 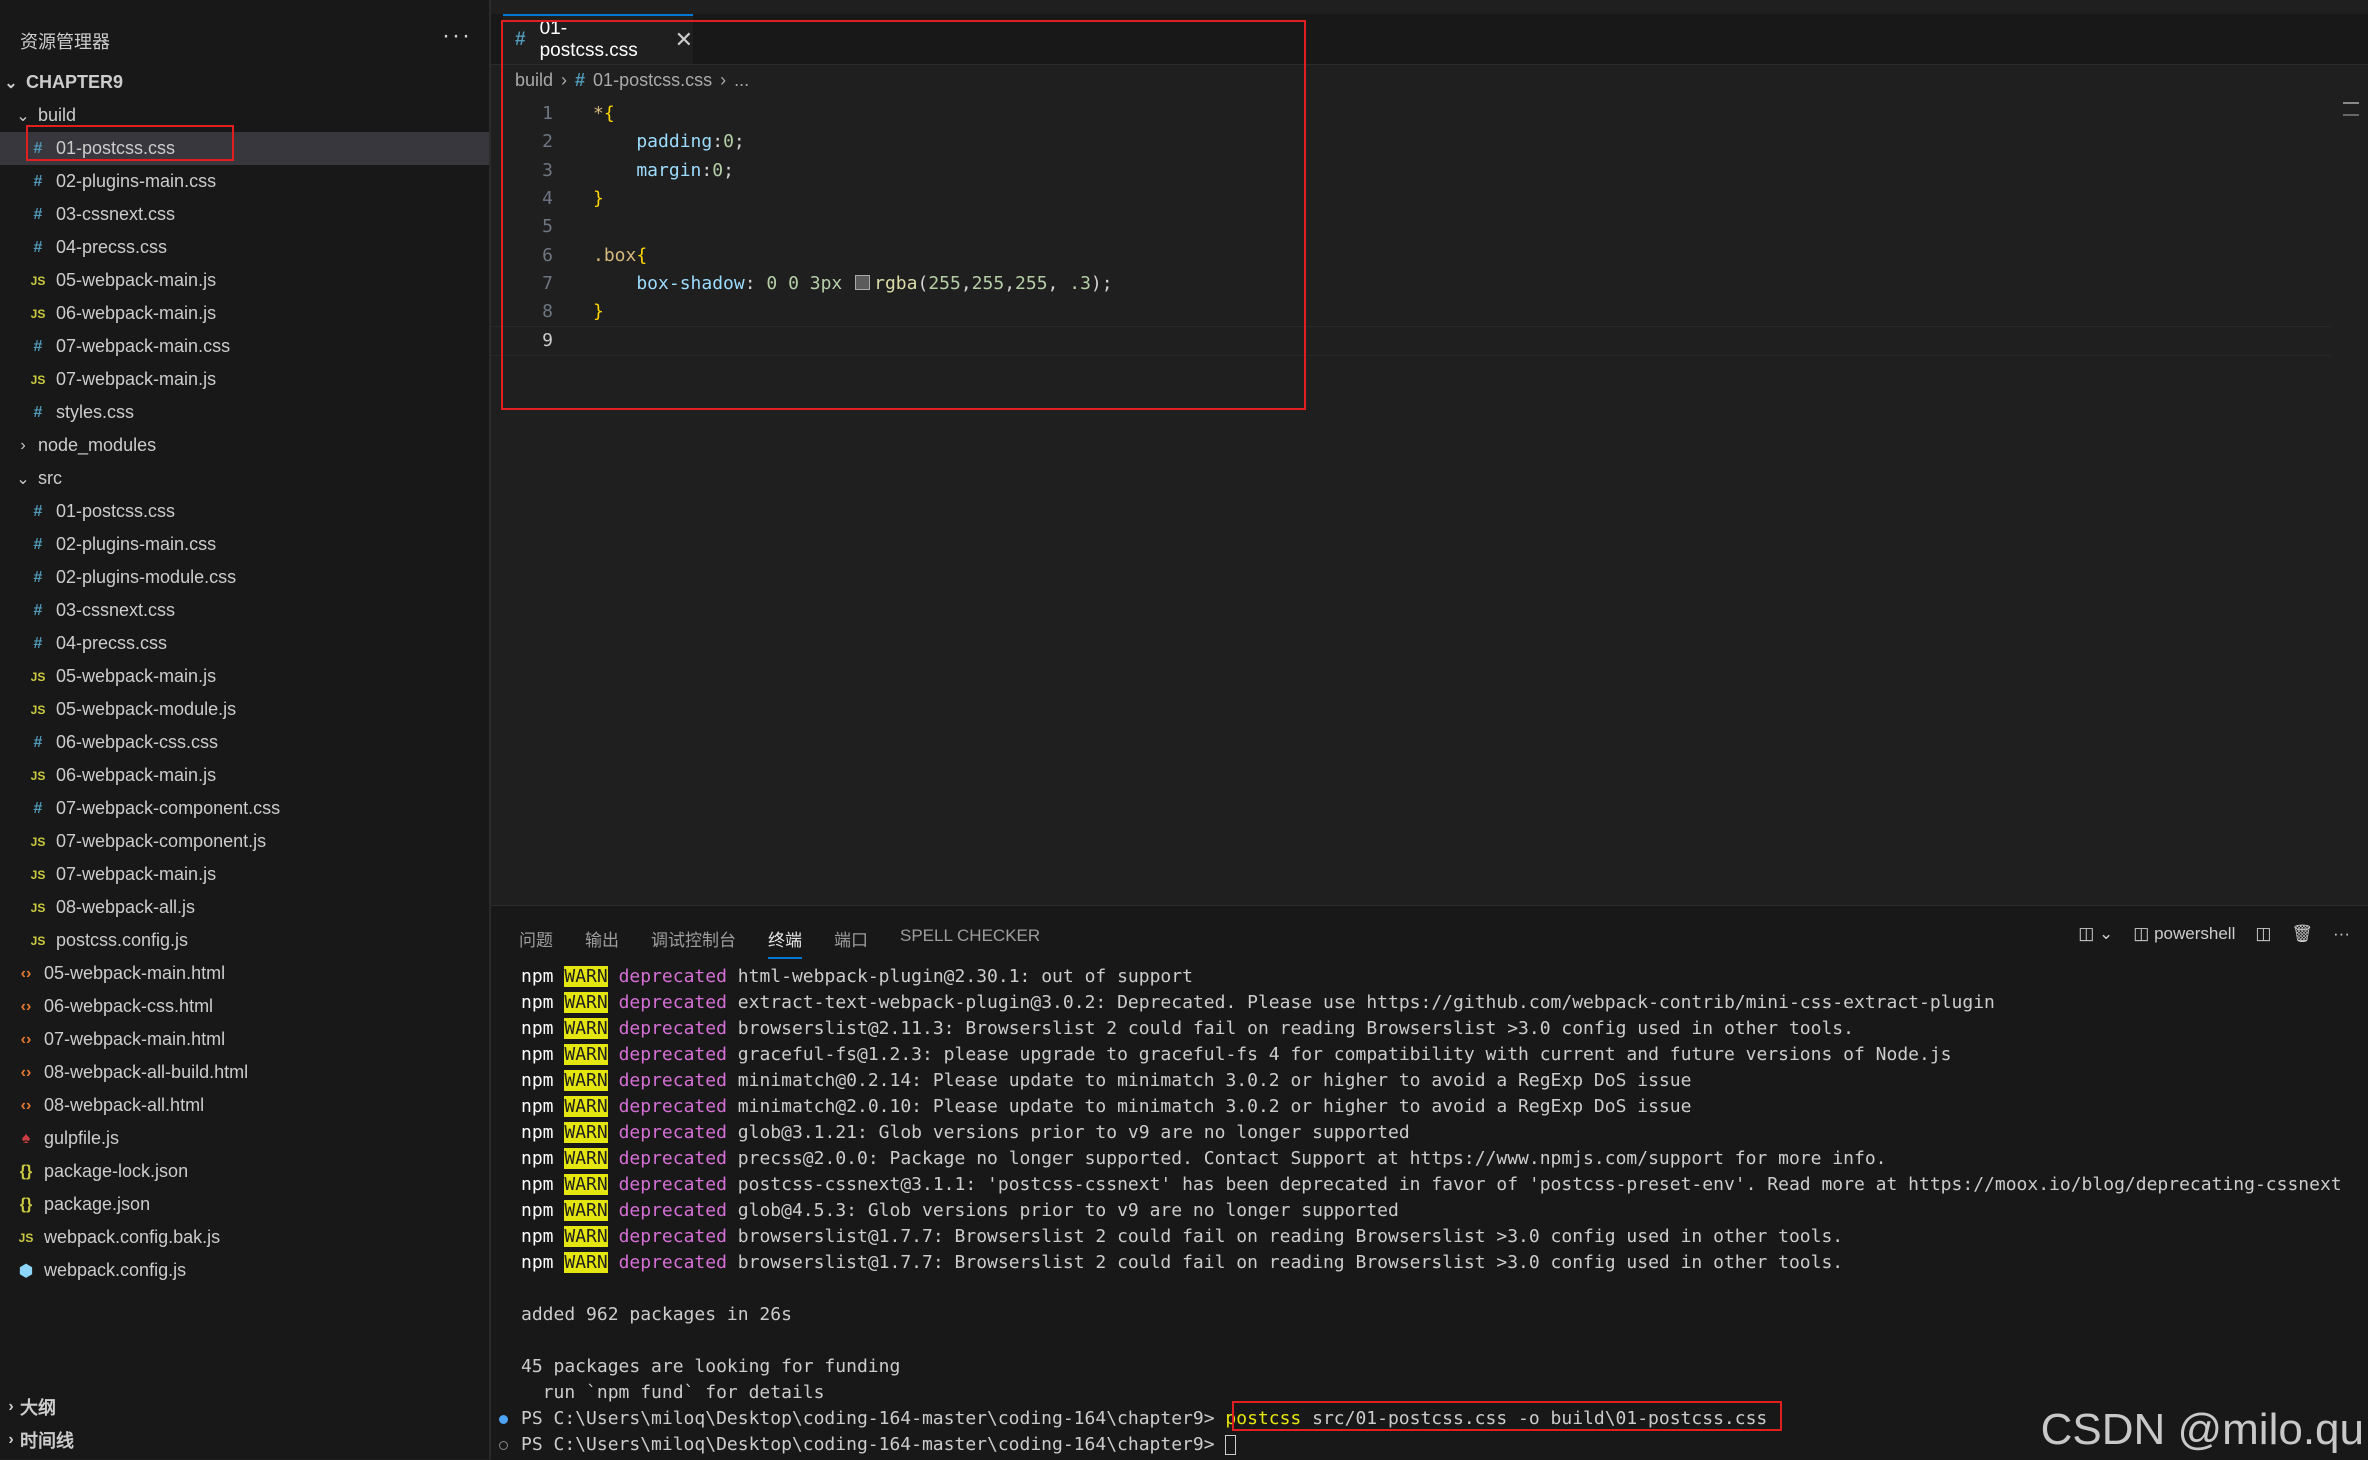 What do you see at coordinates (244, 412) in the screenshot?
I see `file-item: # styles.css` at bounding box center [244, 412].